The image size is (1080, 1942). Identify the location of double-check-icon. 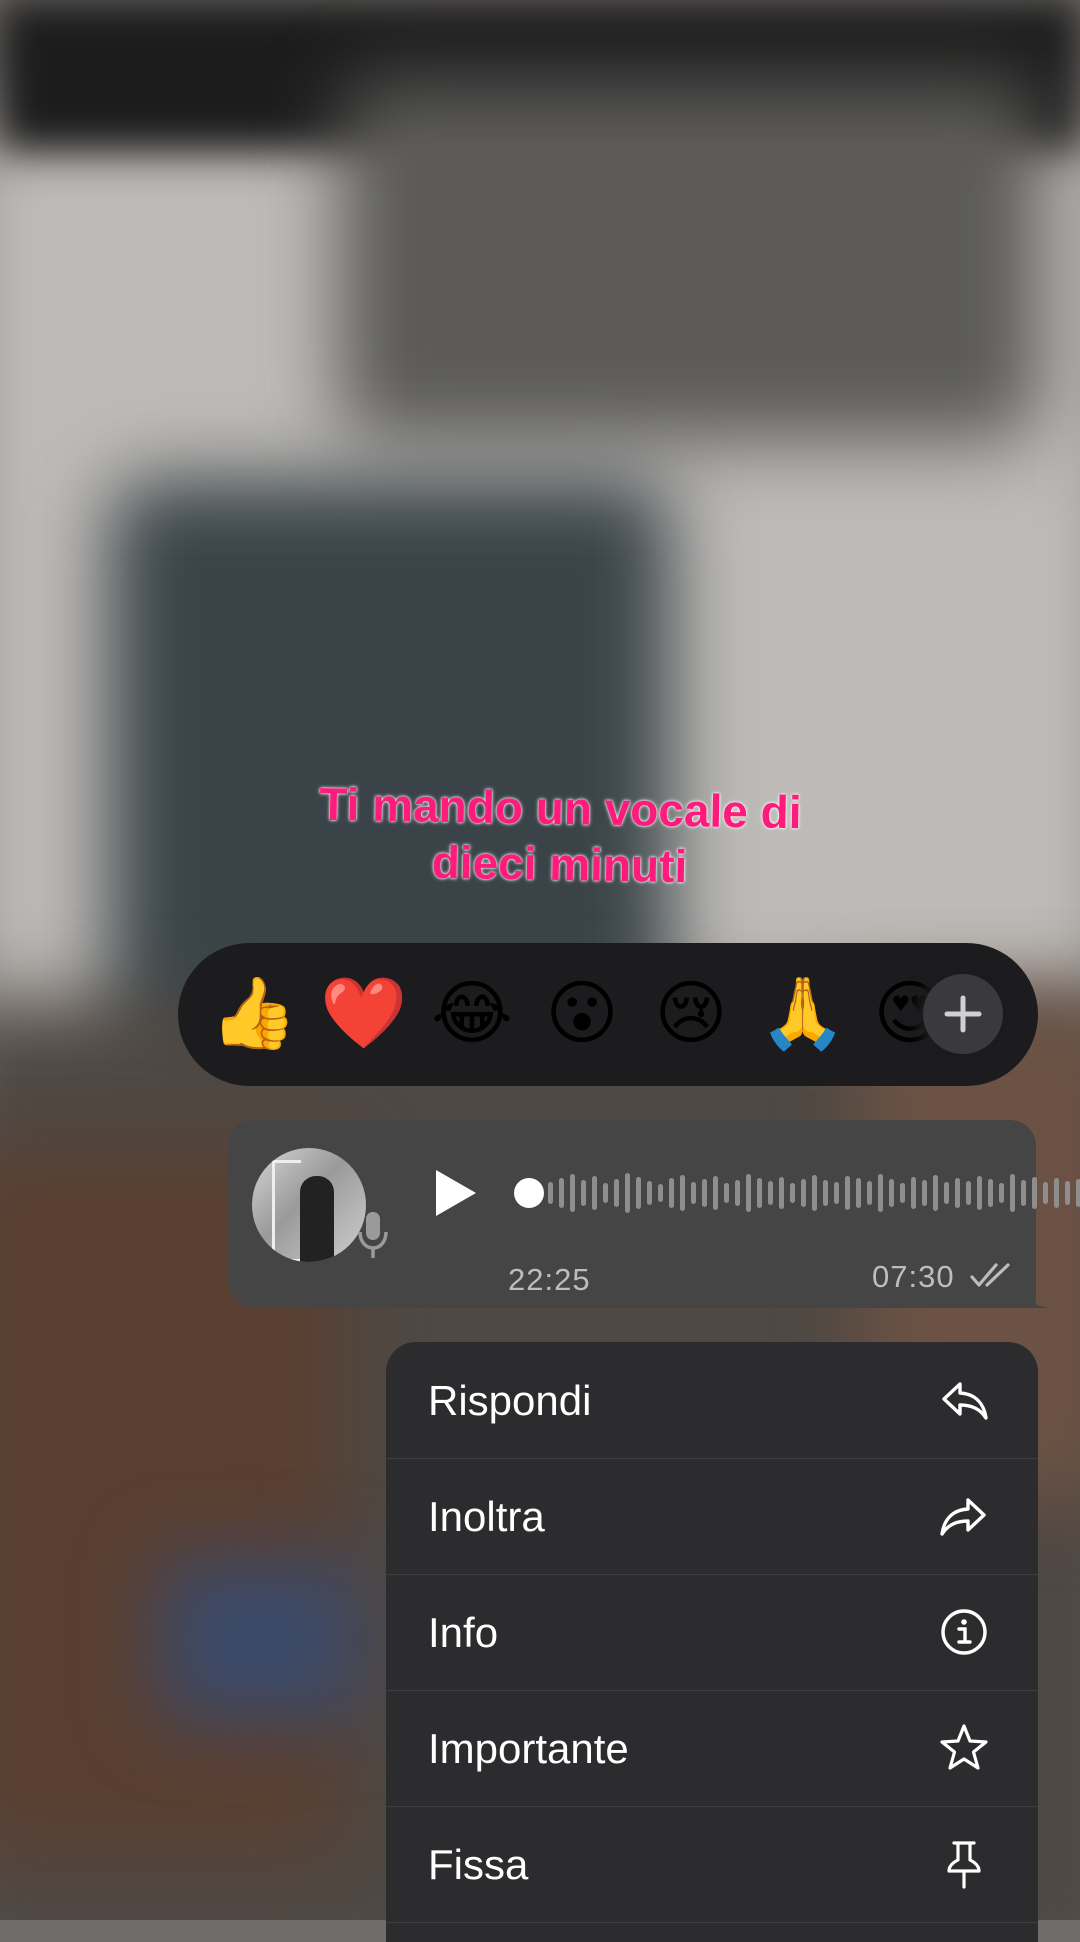
(990, 1275).